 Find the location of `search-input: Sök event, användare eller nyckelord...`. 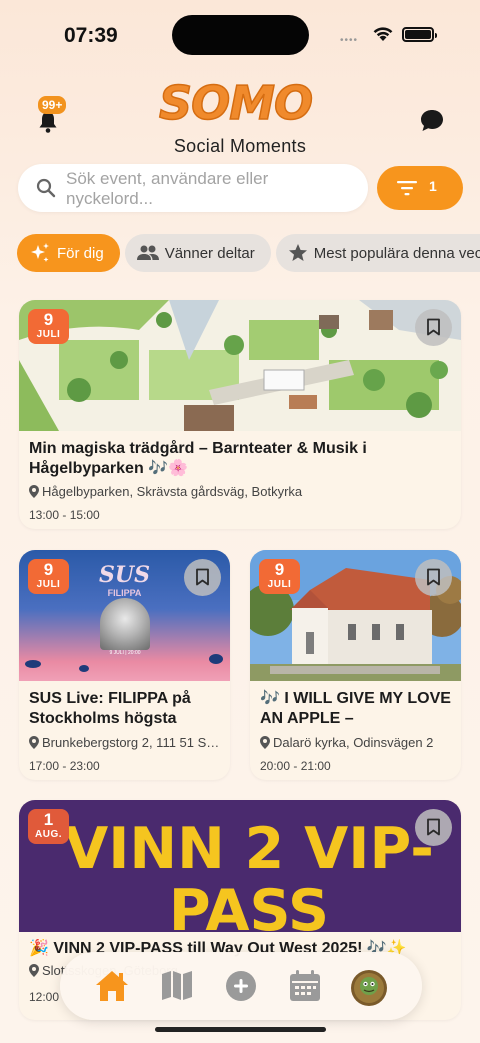

search-input: Sök event, användare eller nyckelord... is located at coordinates (193, 188).